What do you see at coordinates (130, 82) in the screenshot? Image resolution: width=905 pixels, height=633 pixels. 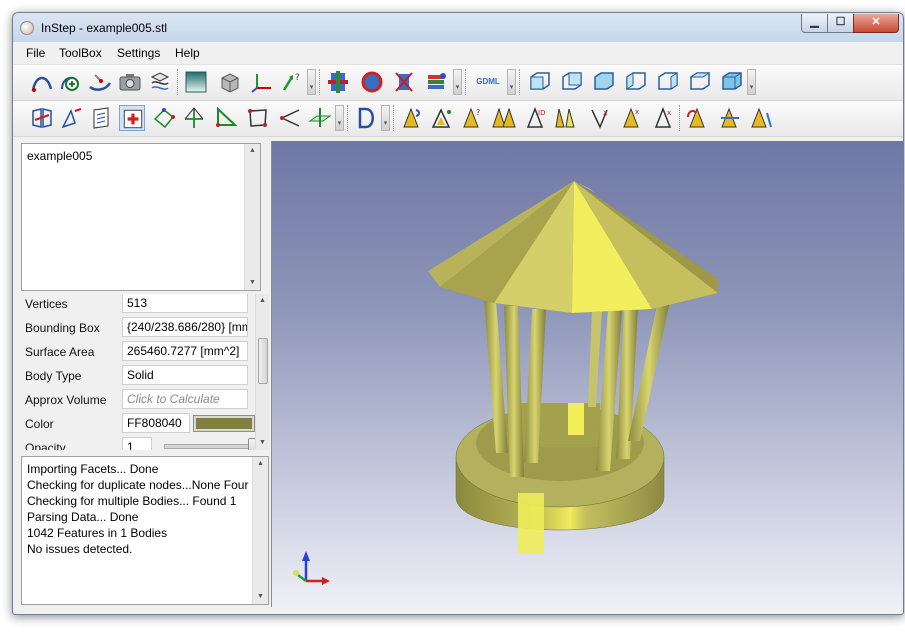 I see `camera-icon` at bounding box center [130, 82].